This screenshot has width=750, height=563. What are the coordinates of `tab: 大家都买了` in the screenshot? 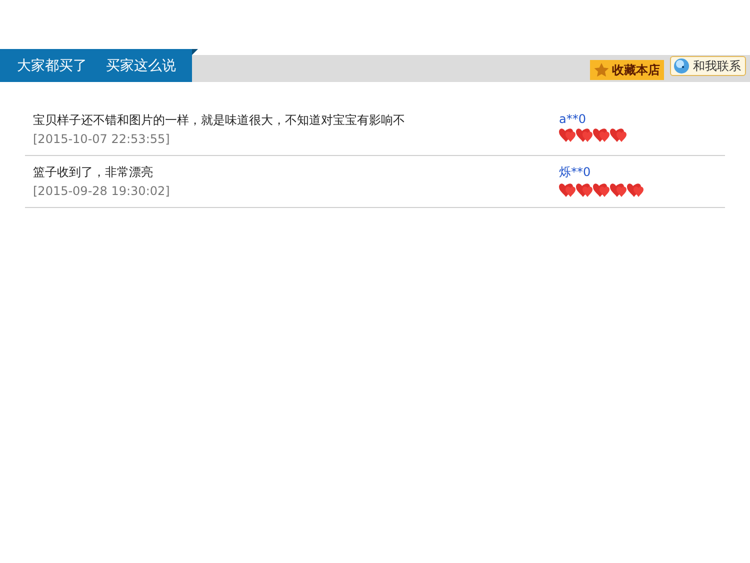 It's located at (52, 65).